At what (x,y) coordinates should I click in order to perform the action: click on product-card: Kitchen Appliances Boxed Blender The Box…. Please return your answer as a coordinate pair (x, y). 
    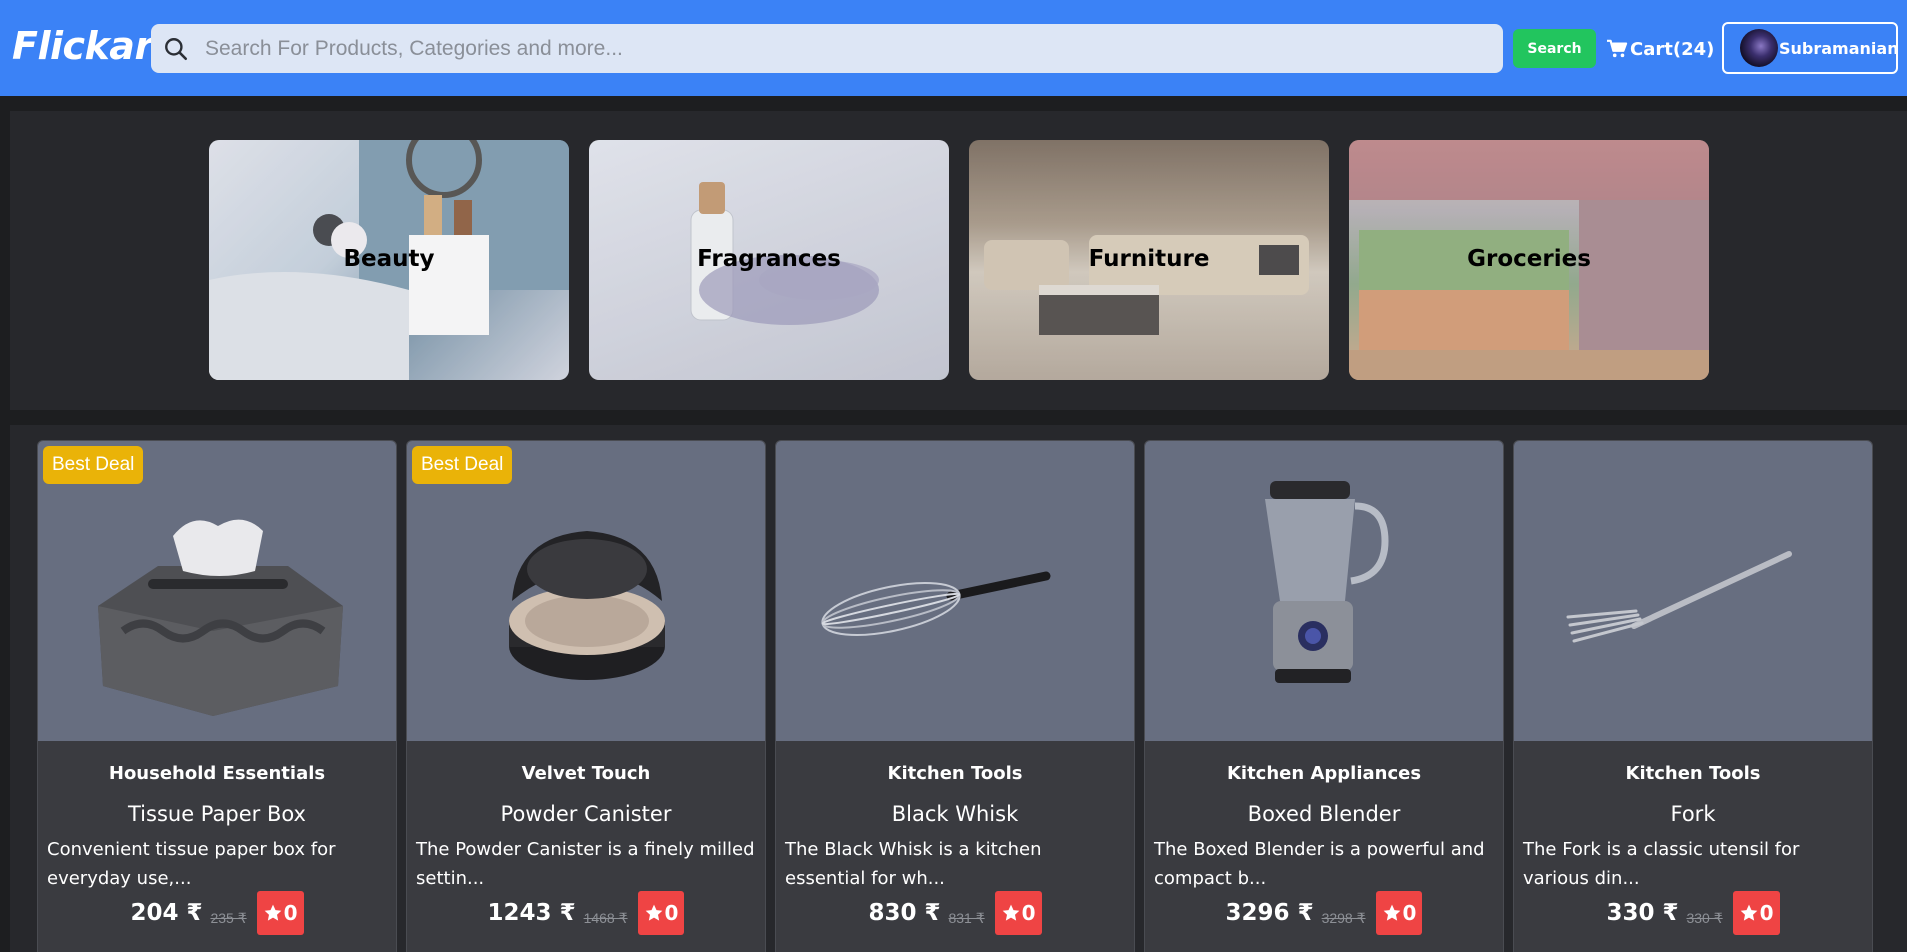
    Looking at the image, I should click on (1324, 696).